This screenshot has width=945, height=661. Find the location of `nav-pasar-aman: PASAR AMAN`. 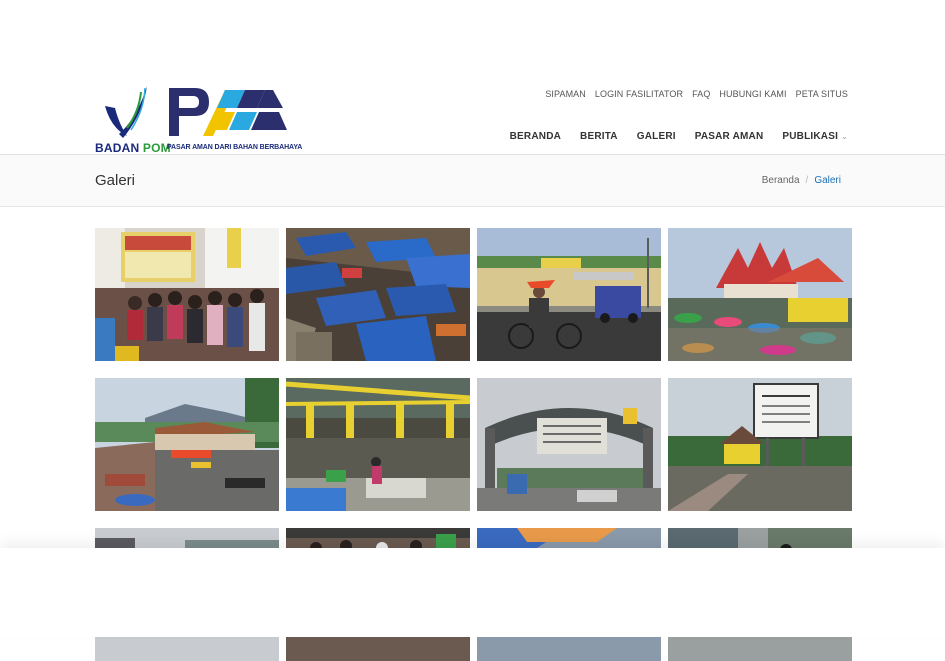

nav-pasar-aman: PASAR AMAN is located at coordinates (729, 136).